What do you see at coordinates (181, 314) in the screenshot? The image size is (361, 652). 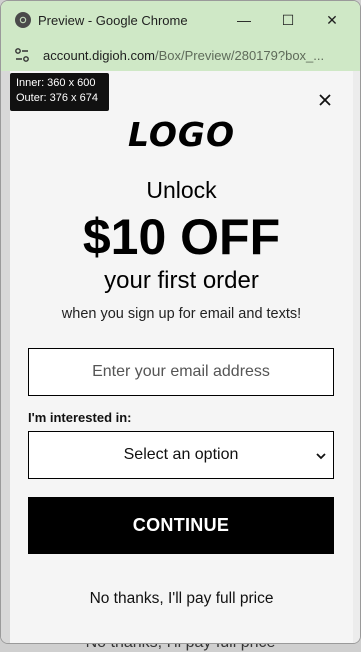 I see `signup-subtitle: when you sign up for email and texts!` at bounding box center [181, 314].